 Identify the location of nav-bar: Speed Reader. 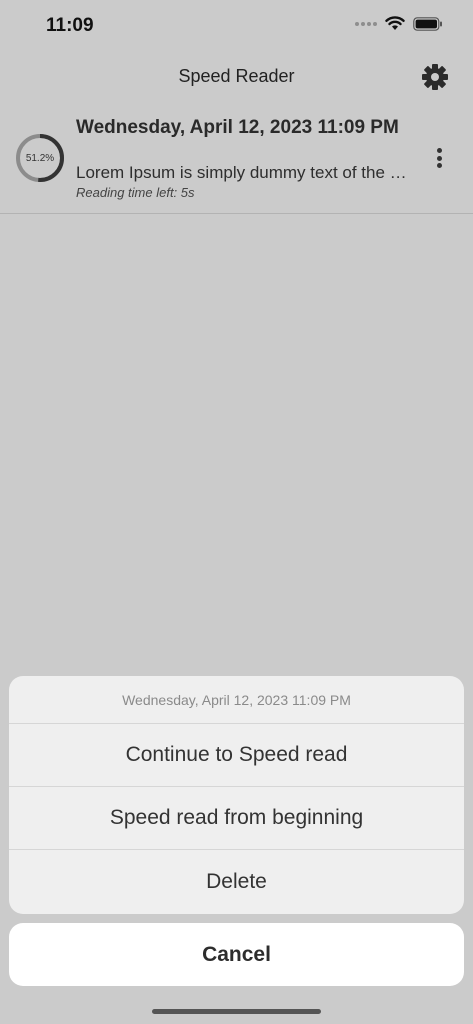
(236, 77).